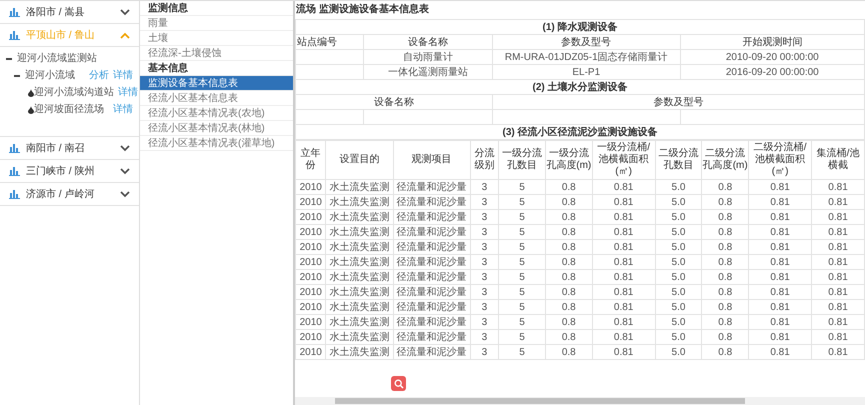 The image size is (865, 405). I want to click on column-header: 一级分流桶/池横截面积(㎡), so click(624, 160).